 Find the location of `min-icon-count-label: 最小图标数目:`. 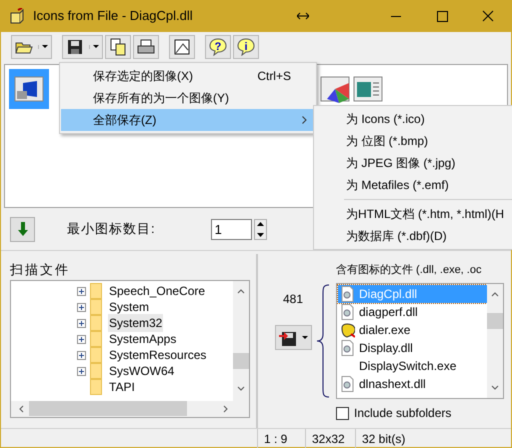

min-icon-count-label: 最小图标数目: is located at coordinates (111, 229).